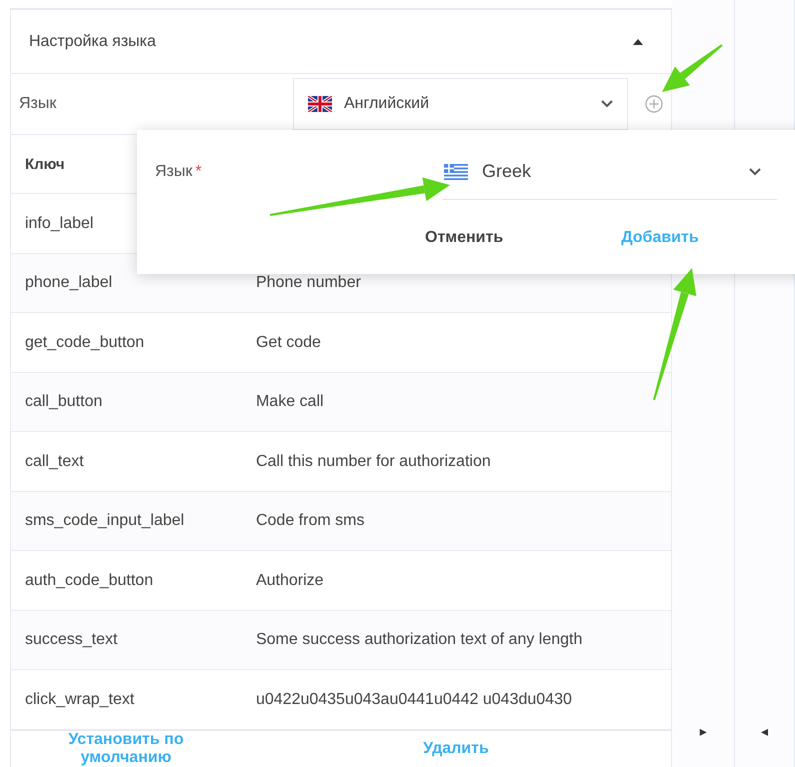 This screenshot has height=767, width=795. Describe the element at coordinates (764, 732) in the screenshot. I see `scroll-arrow-button: ◂` at that location.